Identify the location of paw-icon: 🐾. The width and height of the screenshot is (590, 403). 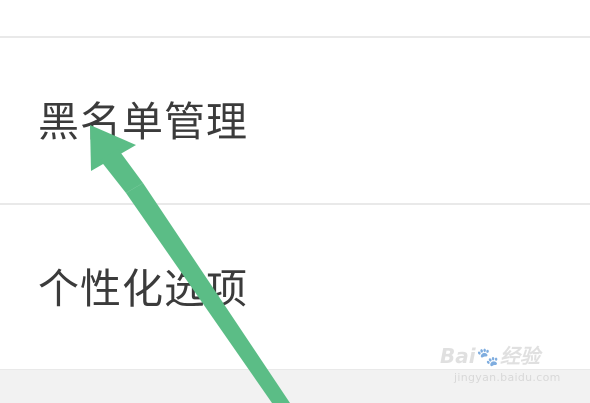
(488, 357).